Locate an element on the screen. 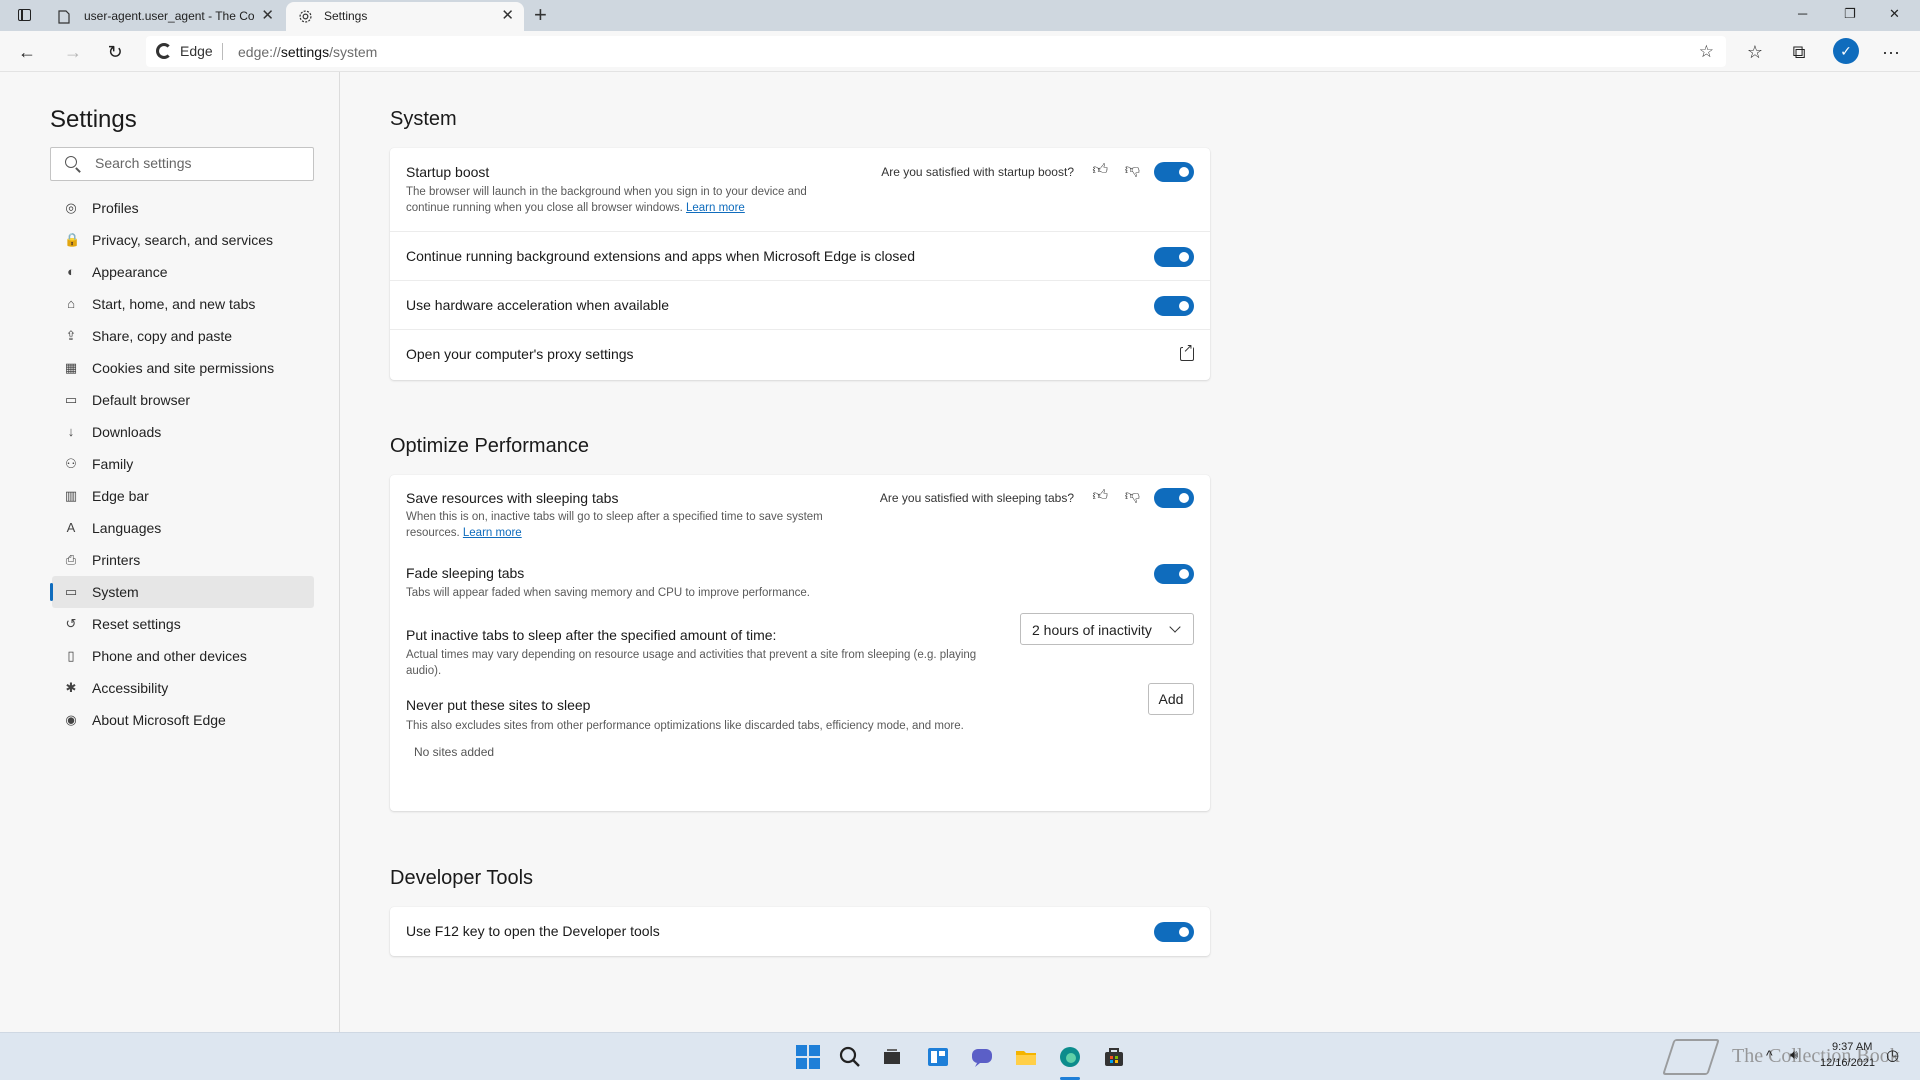 This screenshot has height=1080, width=1920. sidebar-item-label: Downloads is located at coordinates (127, 432).